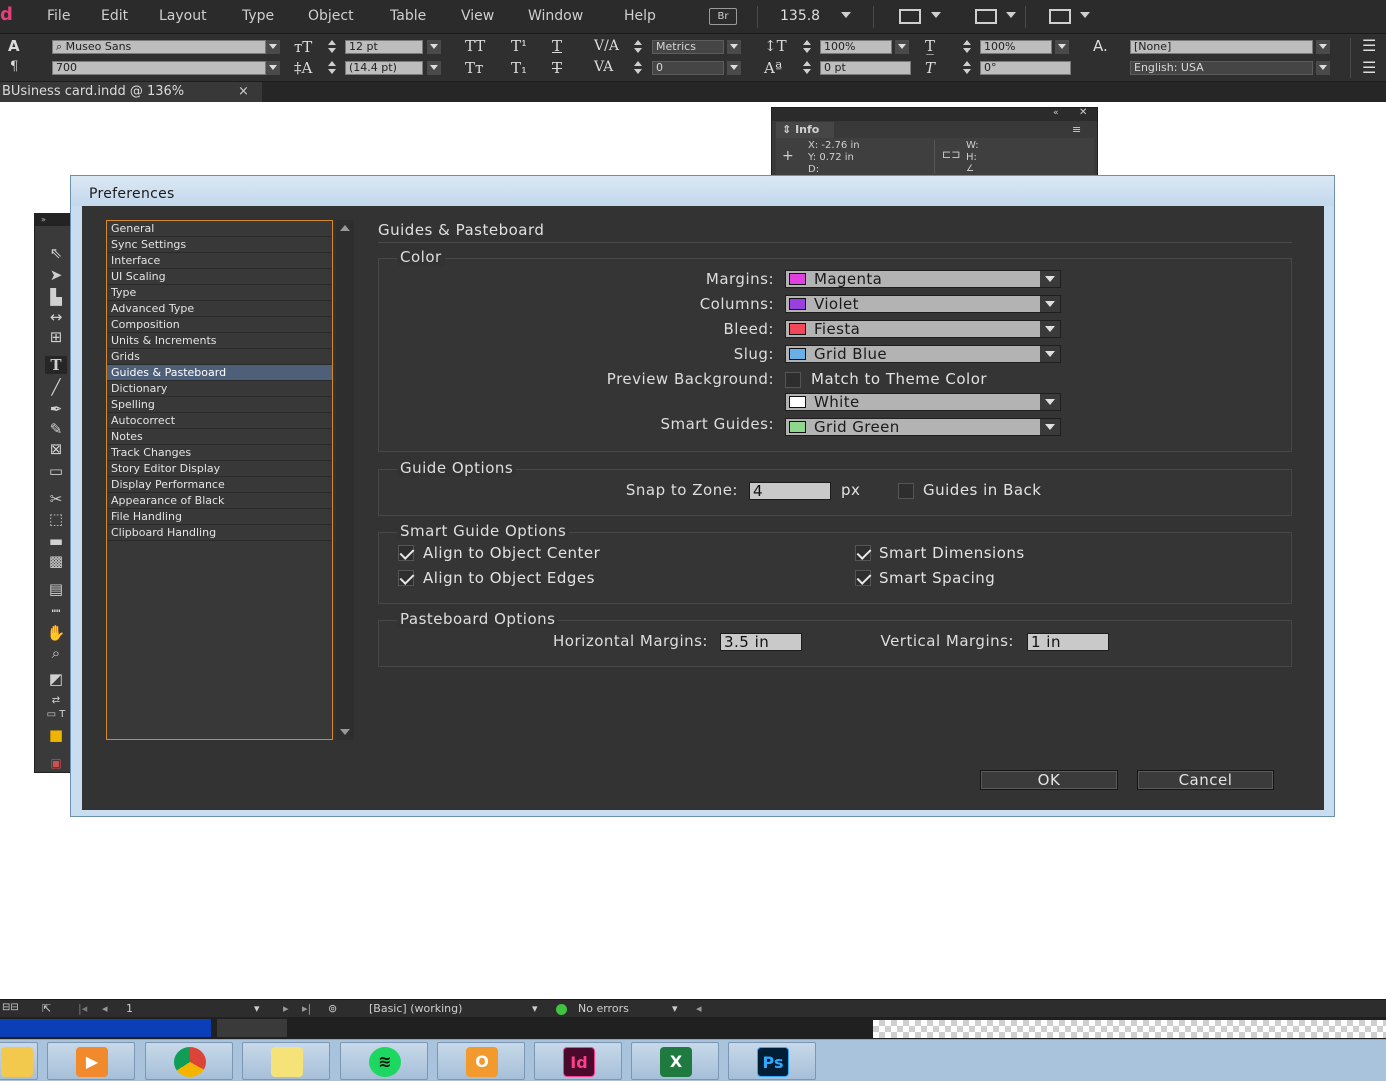 This screenshot has width=1386, height=1081. What do you see at coordinates (519, 46) in the screenshot?
I see `superscript-icon: T¹` at bounding box center [519, 46].